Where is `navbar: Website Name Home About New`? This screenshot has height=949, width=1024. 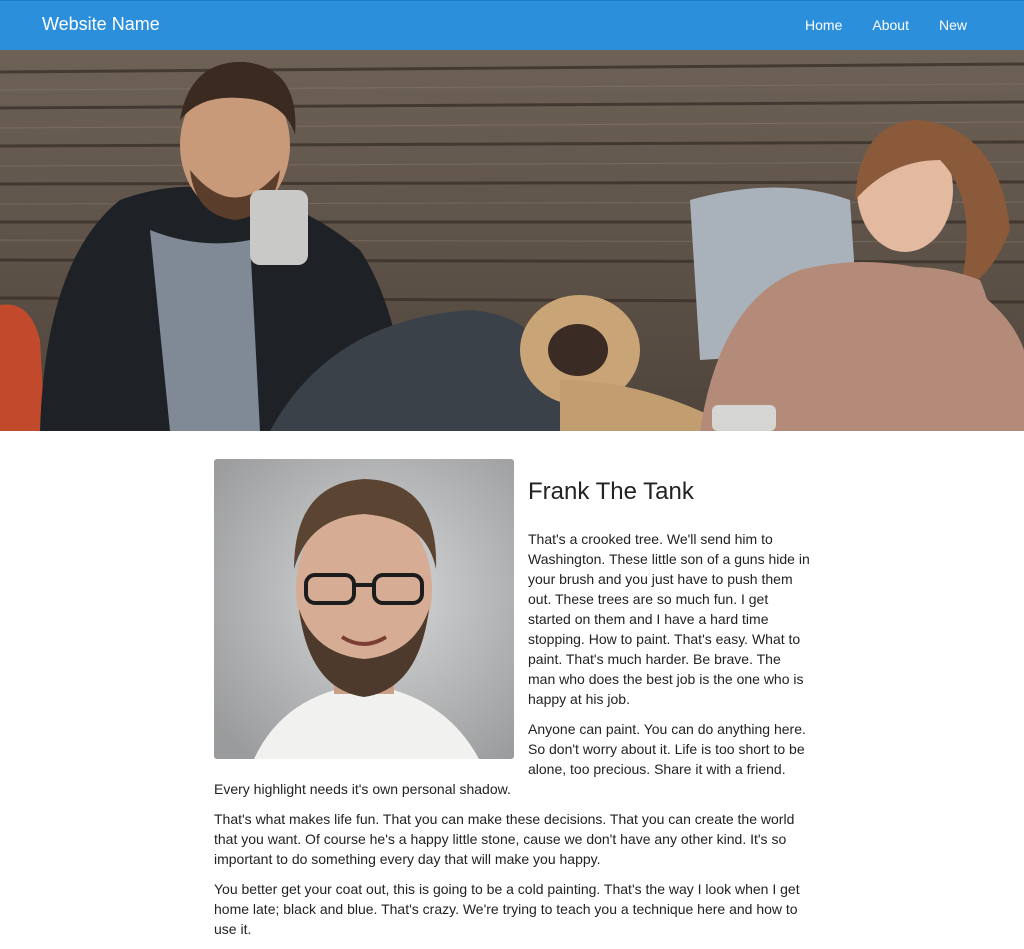 navbar: Website Name Home About New is located at coordinates (512, 25).